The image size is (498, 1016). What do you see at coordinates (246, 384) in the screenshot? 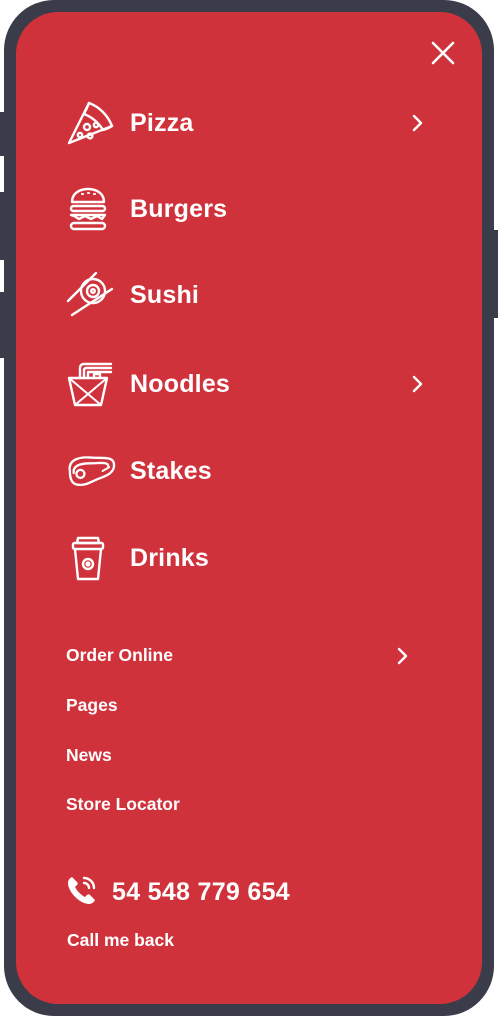
I see `menu-item-noodles: Noodles` at bounding box center [246, 384].